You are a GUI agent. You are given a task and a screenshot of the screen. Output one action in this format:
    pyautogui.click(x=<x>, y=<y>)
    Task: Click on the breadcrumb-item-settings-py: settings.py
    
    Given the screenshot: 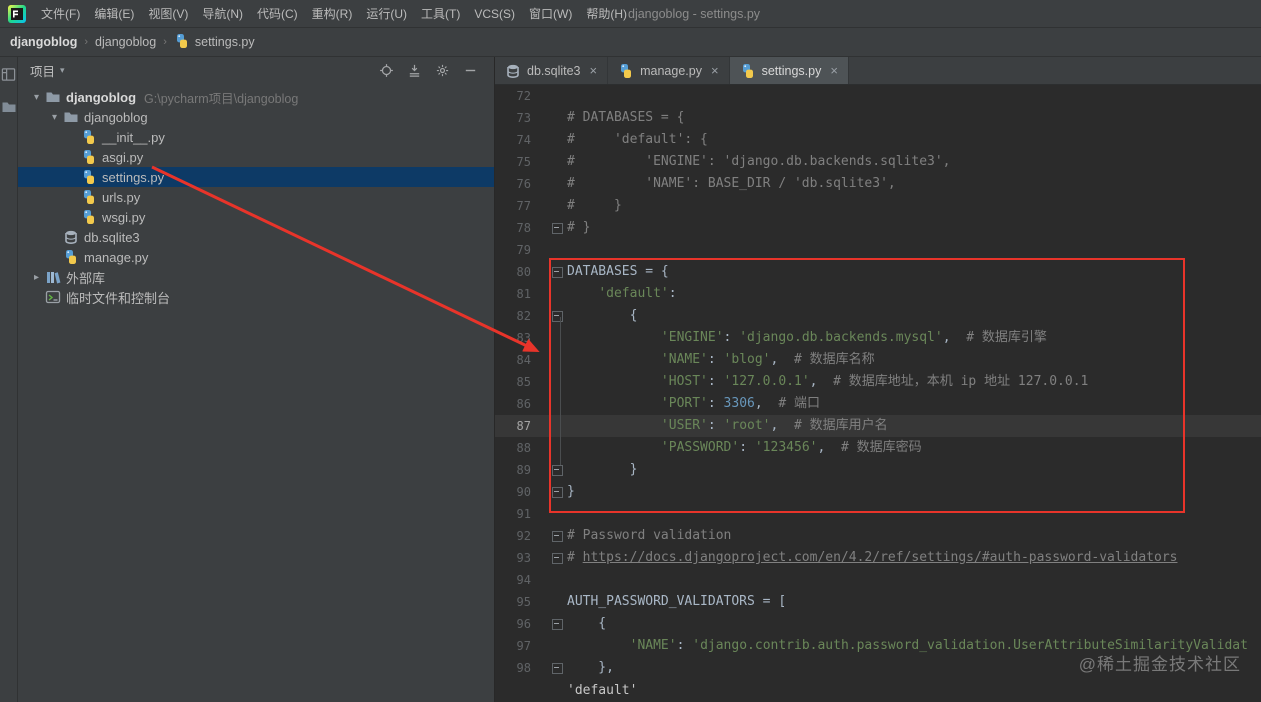 What is the action you would take?
    pyautogui.click(x=214, y=42)
    